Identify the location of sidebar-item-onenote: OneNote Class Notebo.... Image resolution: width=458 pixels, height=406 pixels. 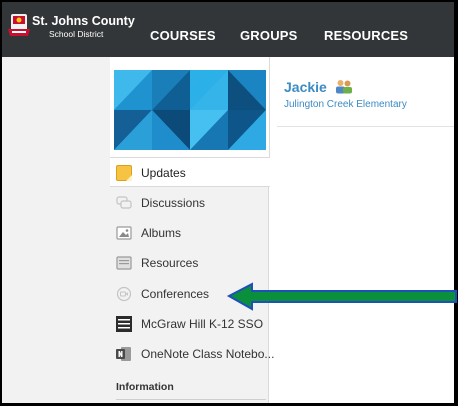
(192, 354).